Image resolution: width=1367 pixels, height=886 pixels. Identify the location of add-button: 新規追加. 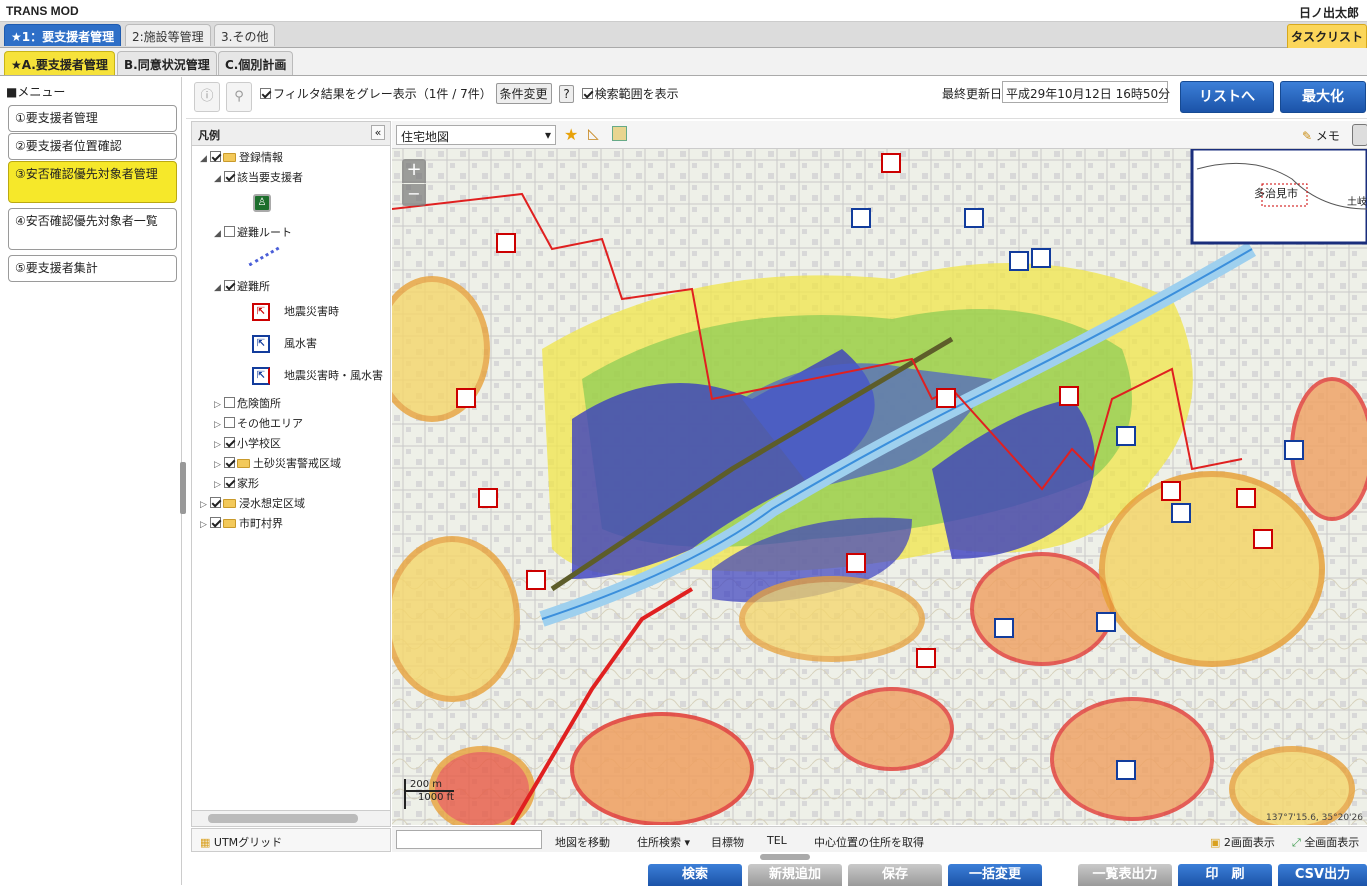
(795, 875).